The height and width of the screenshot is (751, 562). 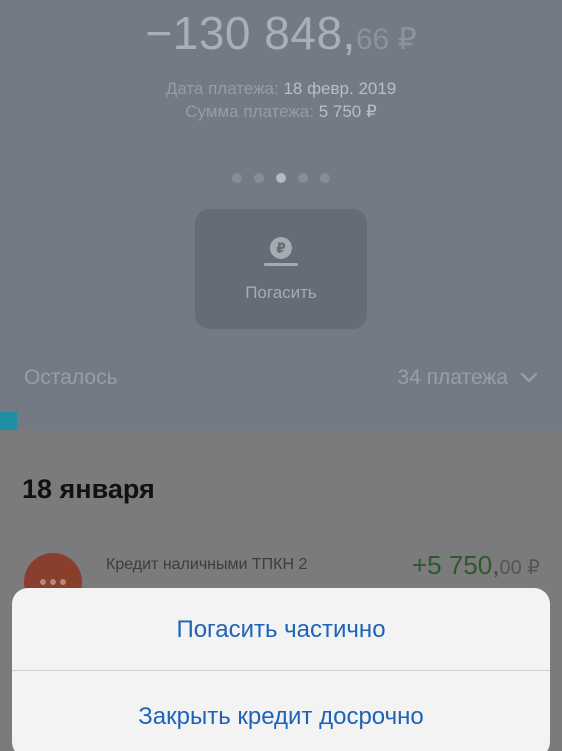 I want to click on payment-date-value: 18 февр. 2019, so click(x=340, y=88).